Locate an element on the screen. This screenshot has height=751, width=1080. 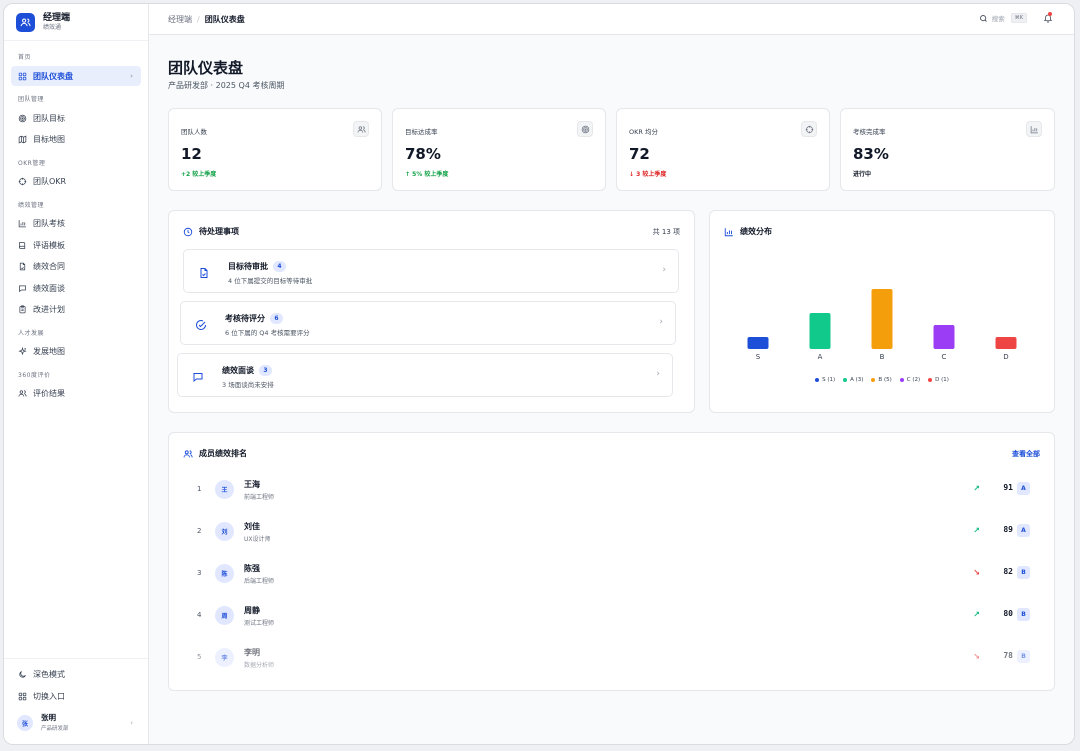
grade-badge: B is located at coordinates (1023, 572).